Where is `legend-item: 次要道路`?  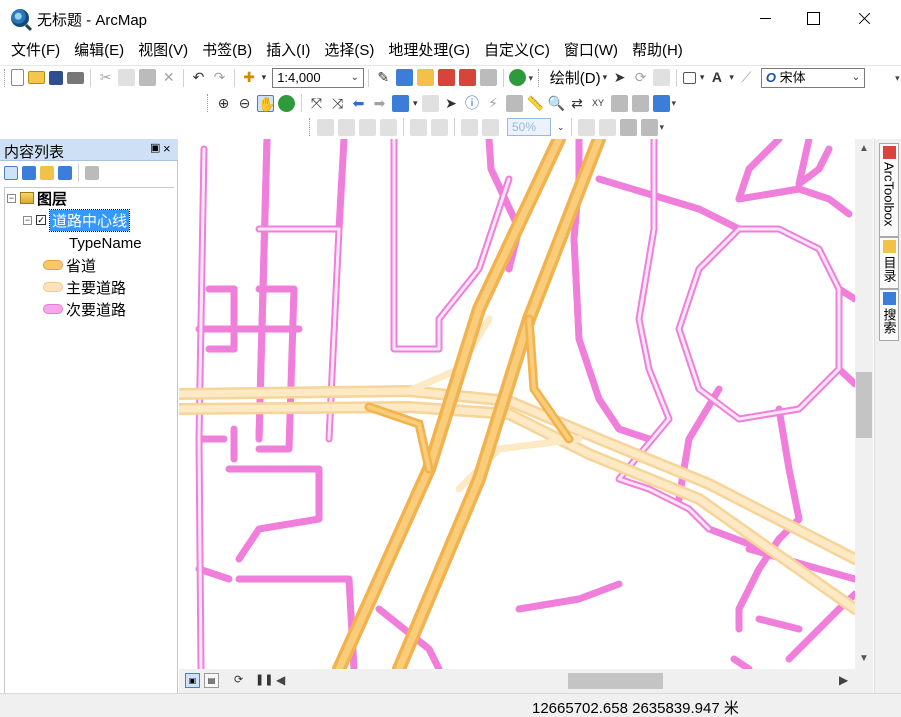 legend-item: 次要道路 is located at coordinates (84, 309).